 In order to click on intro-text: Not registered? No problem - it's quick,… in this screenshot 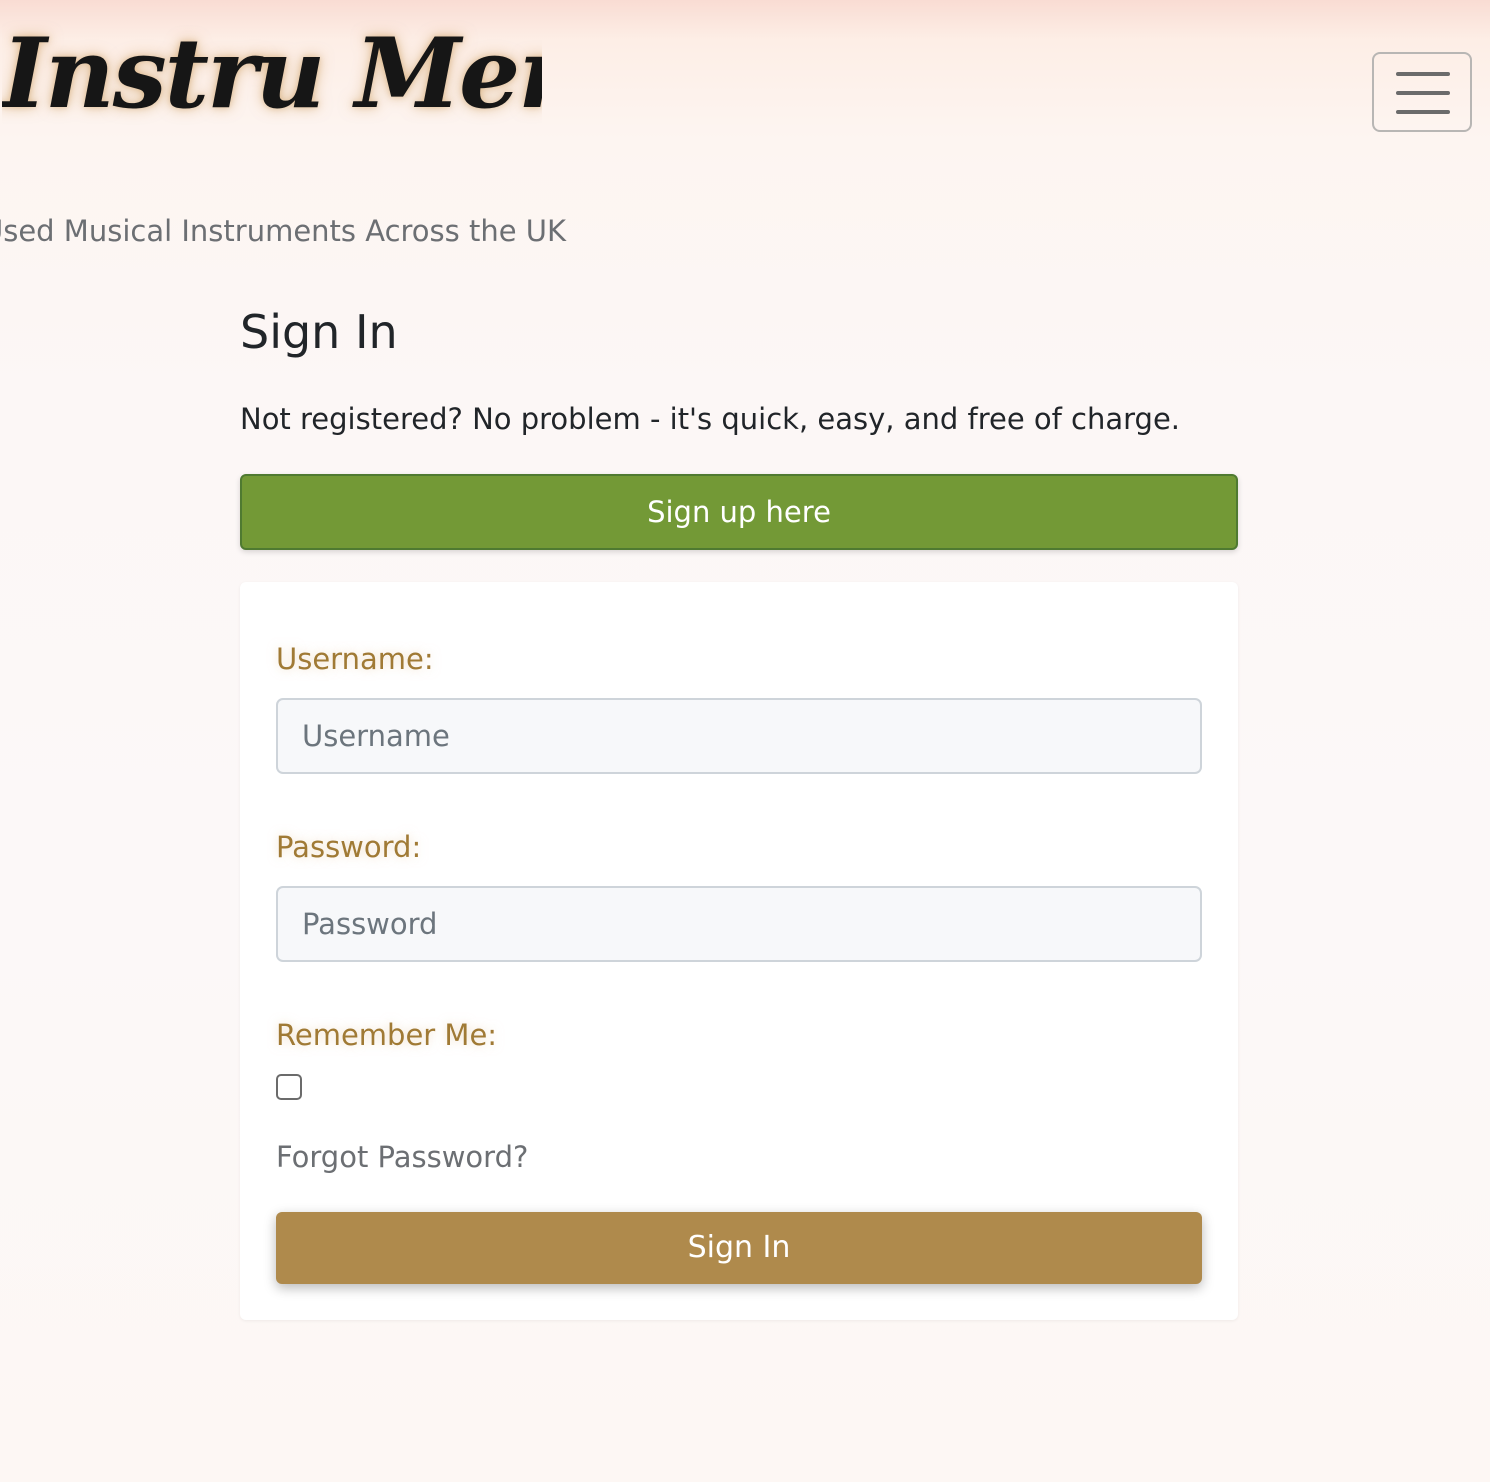, I will do `click(710, 419)`.